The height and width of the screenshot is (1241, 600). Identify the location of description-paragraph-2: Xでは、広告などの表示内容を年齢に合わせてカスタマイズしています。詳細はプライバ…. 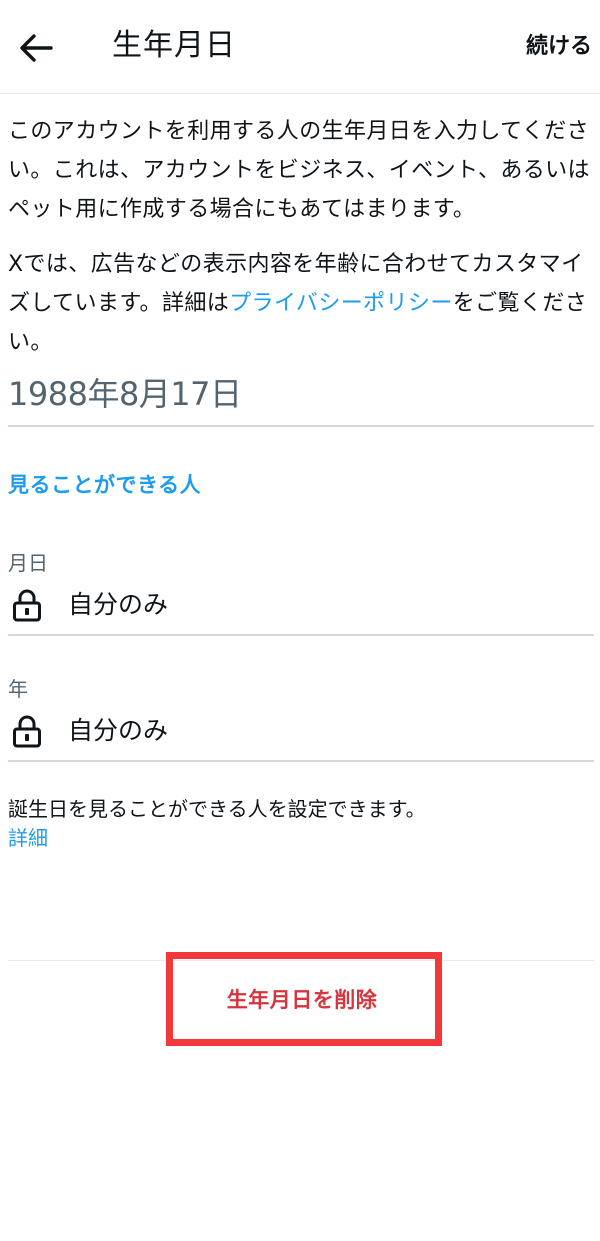
(300, 303).